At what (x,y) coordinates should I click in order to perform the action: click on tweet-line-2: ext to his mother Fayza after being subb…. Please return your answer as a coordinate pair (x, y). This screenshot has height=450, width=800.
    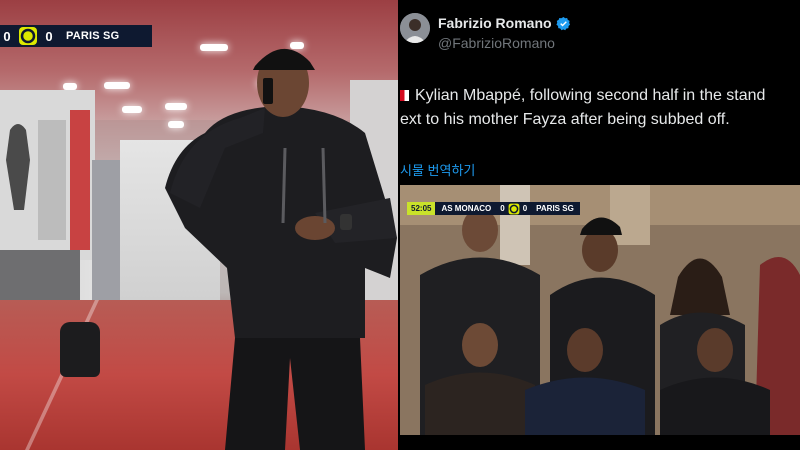
    Looking at the image, I should click on (565, 119).